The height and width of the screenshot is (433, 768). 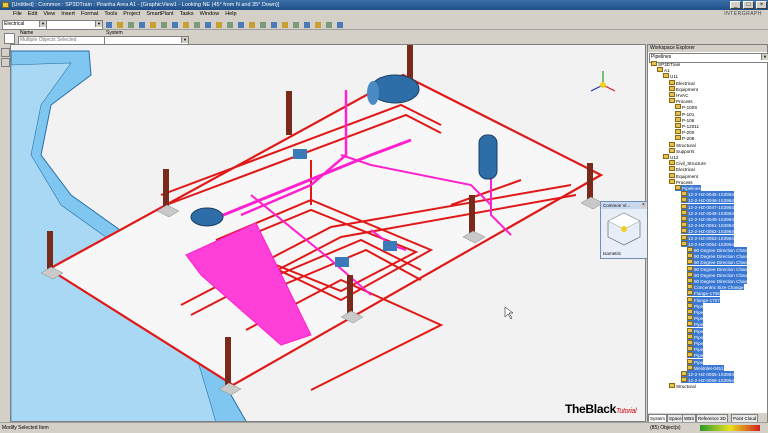 I want to click on menu-smartplant: SmartPlant, so click(x=159, y=14).